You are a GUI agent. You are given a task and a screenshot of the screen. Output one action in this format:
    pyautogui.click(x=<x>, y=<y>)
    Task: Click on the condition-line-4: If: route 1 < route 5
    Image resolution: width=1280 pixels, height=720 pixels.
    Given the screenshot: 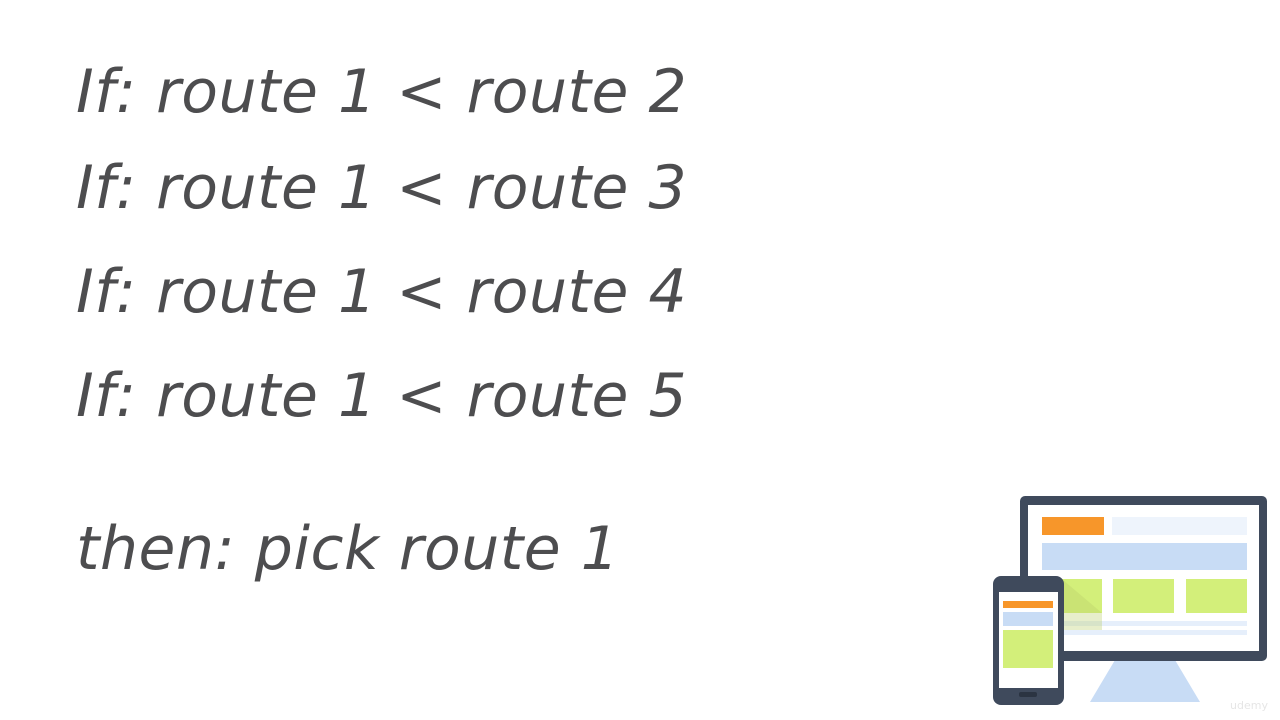 What is the action you would take?
    pyautogui.click(x=382, y=396)
    